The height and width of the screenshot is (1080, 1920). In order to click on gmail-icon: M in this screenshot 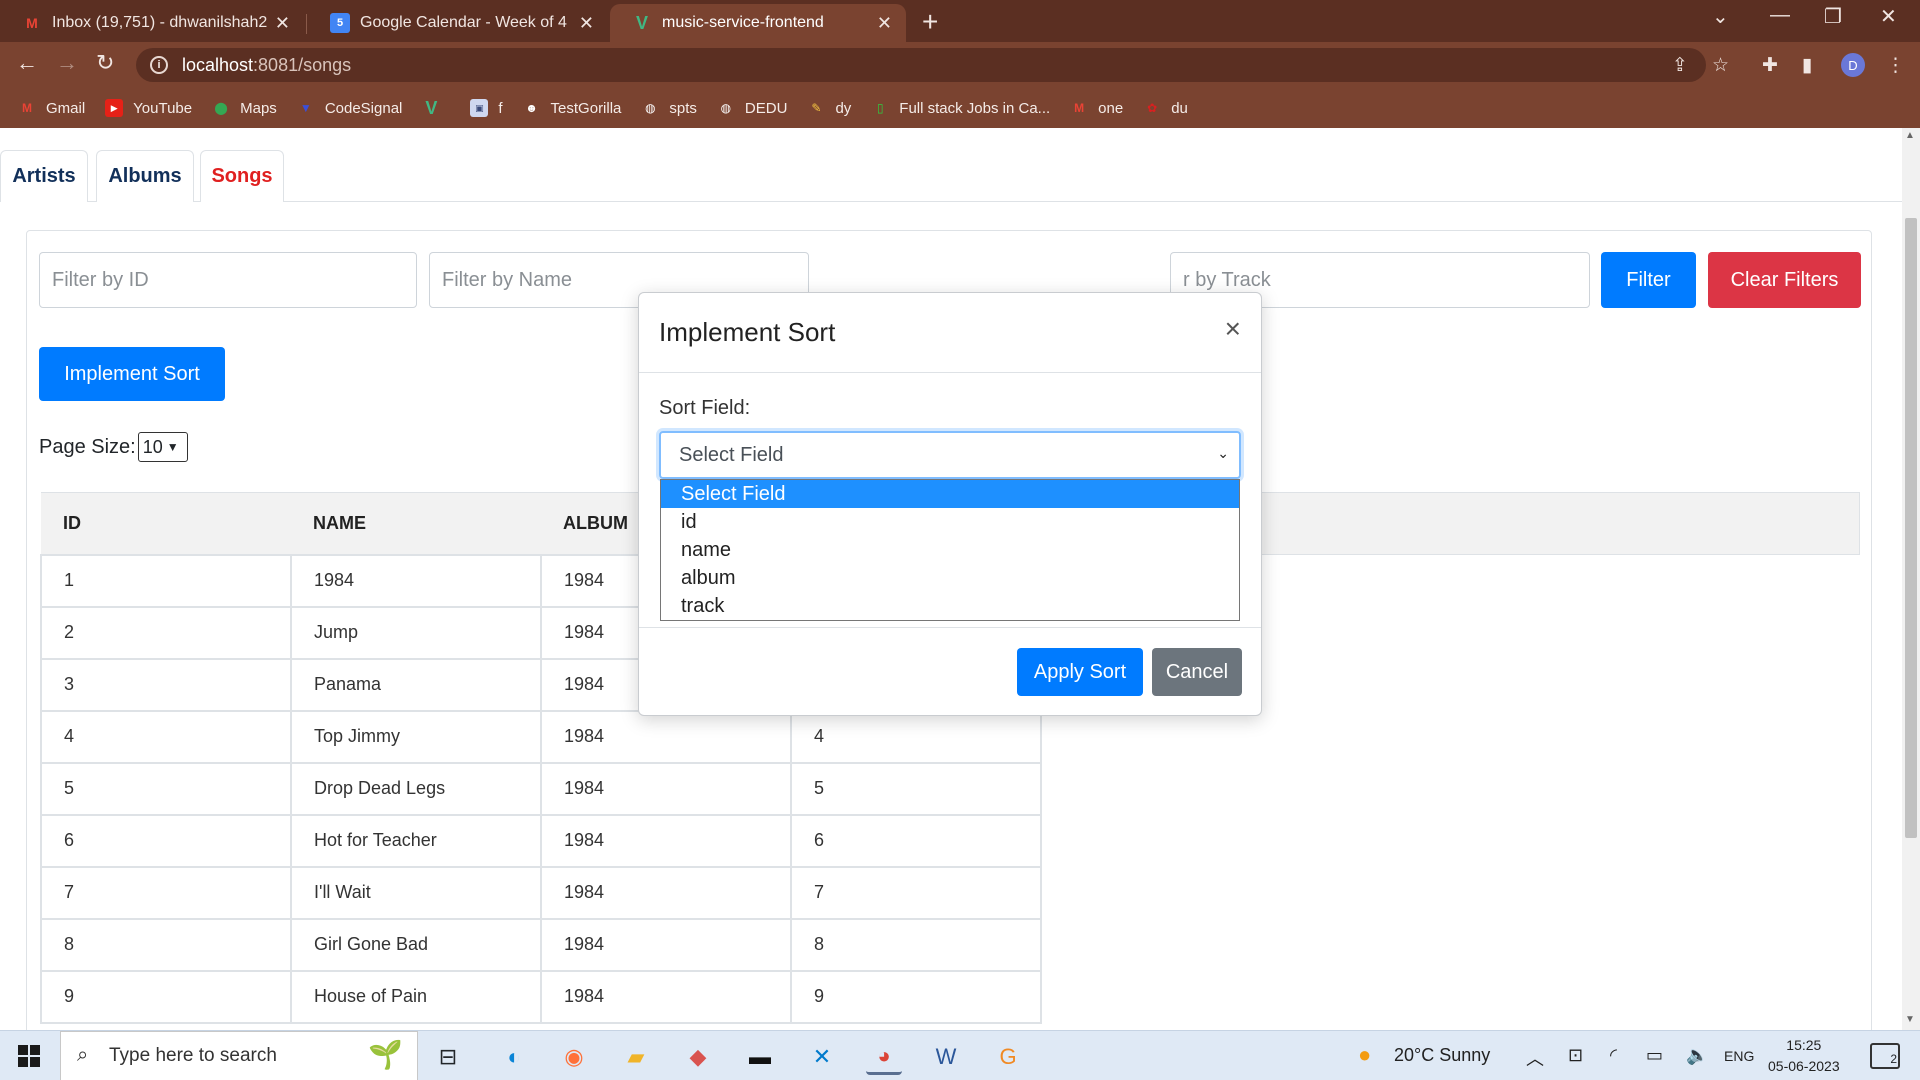, I will do `click(1079, 108)`.